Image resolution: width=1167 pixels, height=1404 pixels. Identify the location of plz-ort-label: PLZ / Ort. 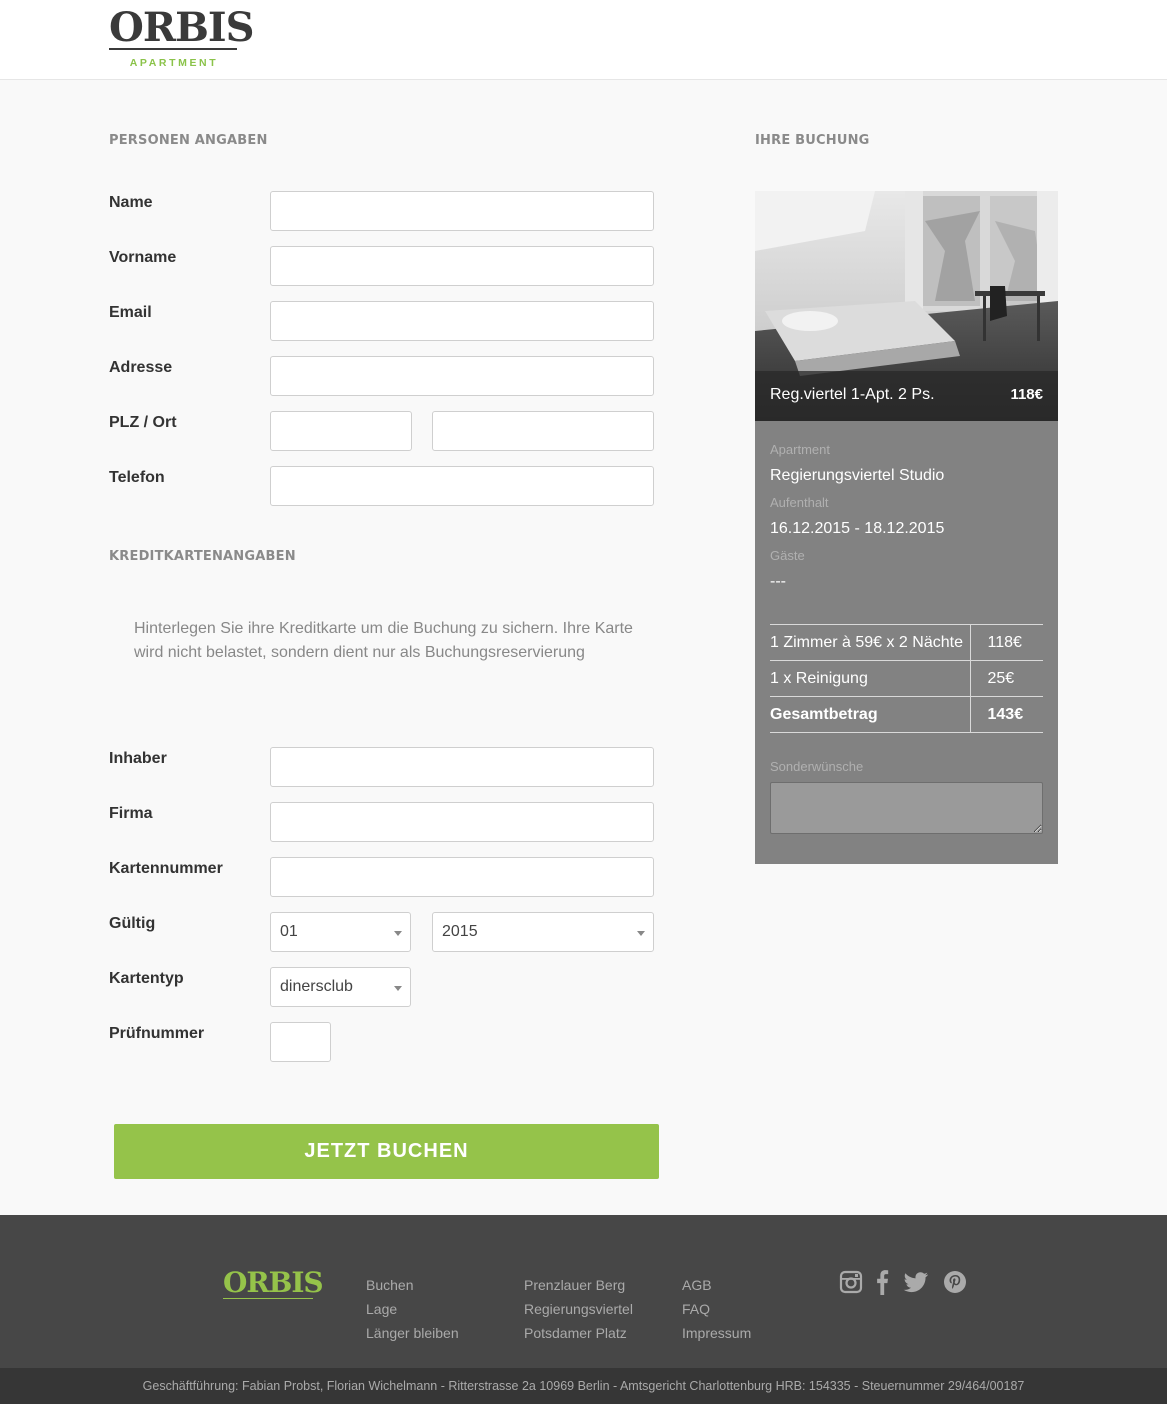
(143, 422).